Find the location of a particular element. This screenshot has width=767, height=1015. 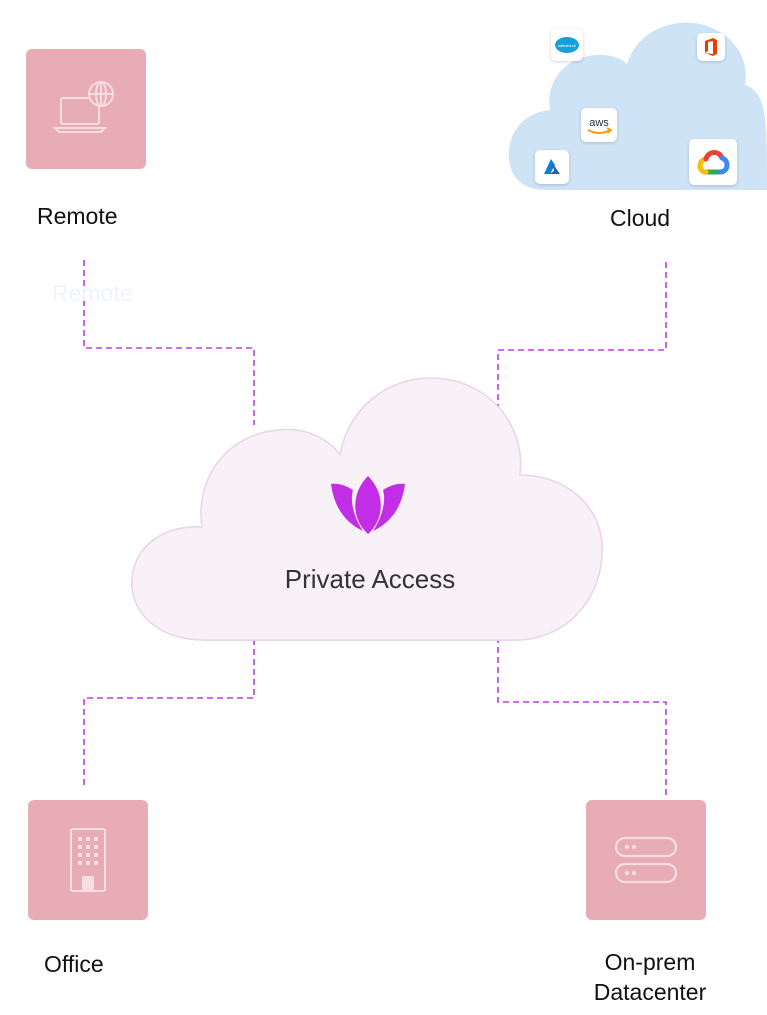

private-access-title: Private Access is located at coordinates (370, 579).